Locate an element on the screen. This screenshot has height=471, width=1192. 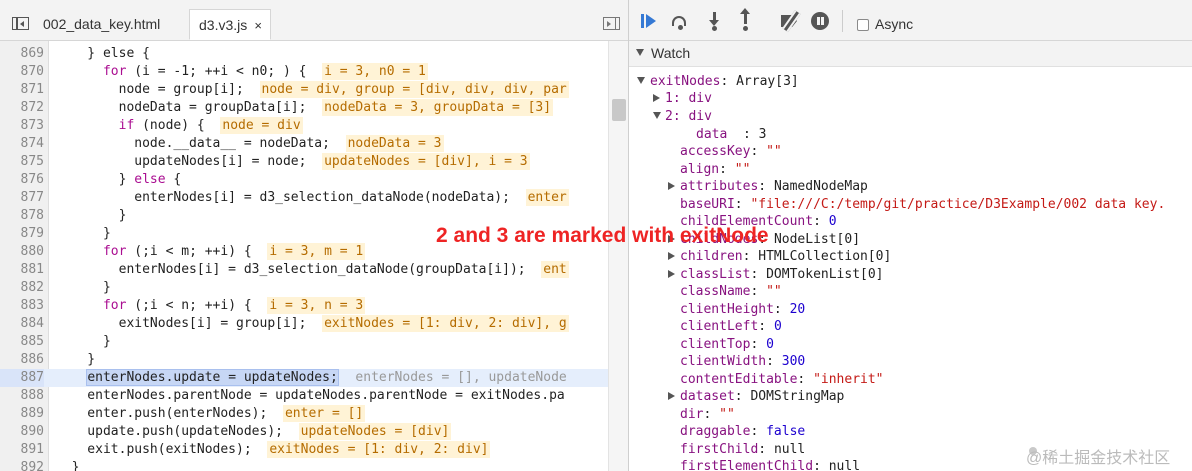
line-number: 892 is located at coordinates (22, 465).